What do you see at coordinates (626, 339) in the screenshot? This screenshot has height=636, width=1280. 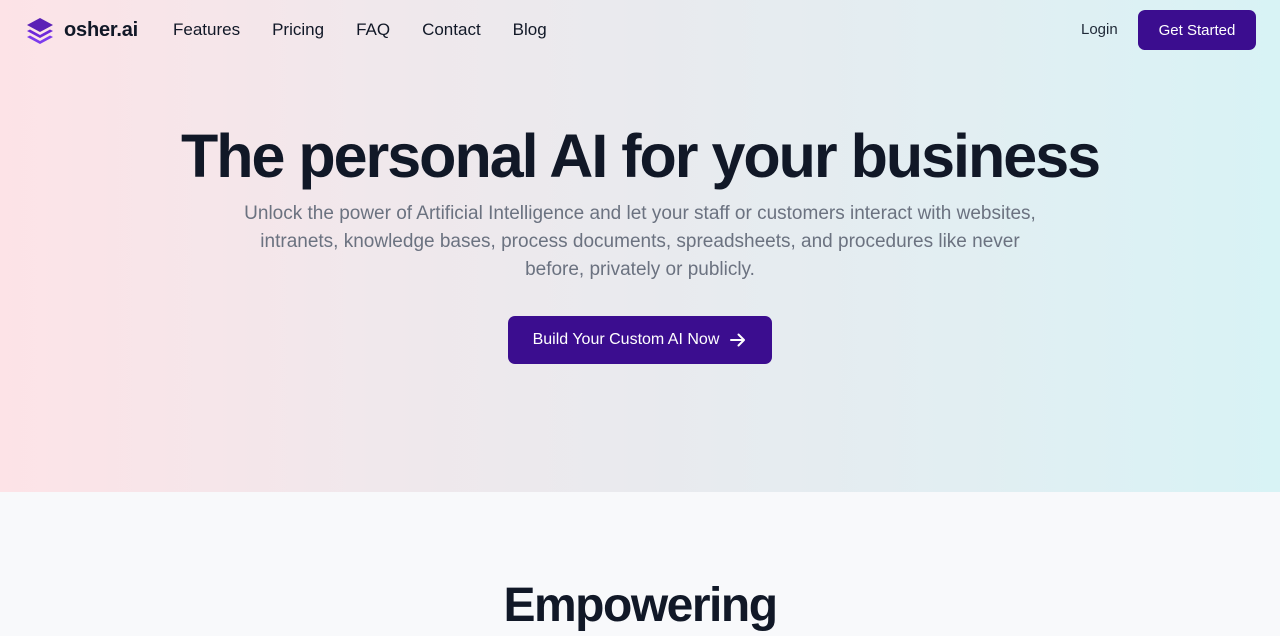 I see `cta-label: Build Your Custom AI Now` at bounding box center [626, 339].